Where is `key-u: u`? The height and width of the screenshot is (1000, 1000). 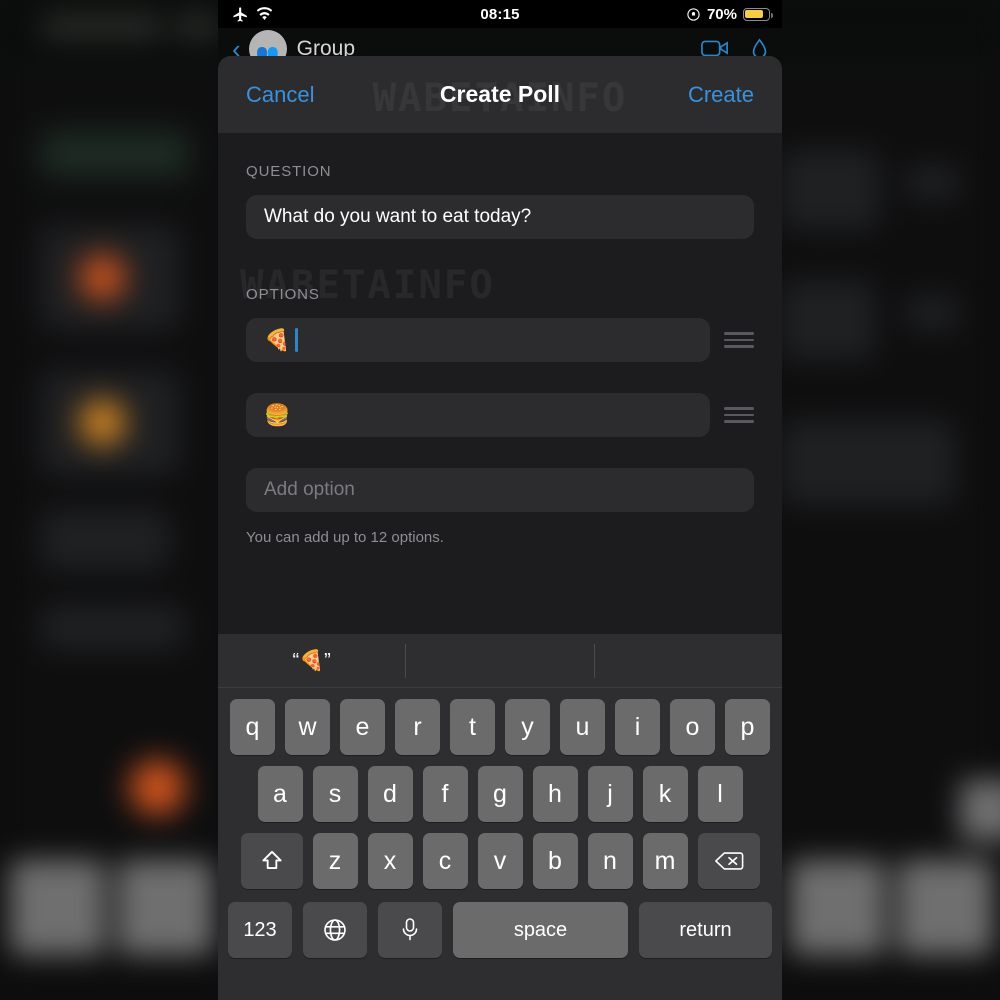
key-u: u is located at coordinates (582, 727).